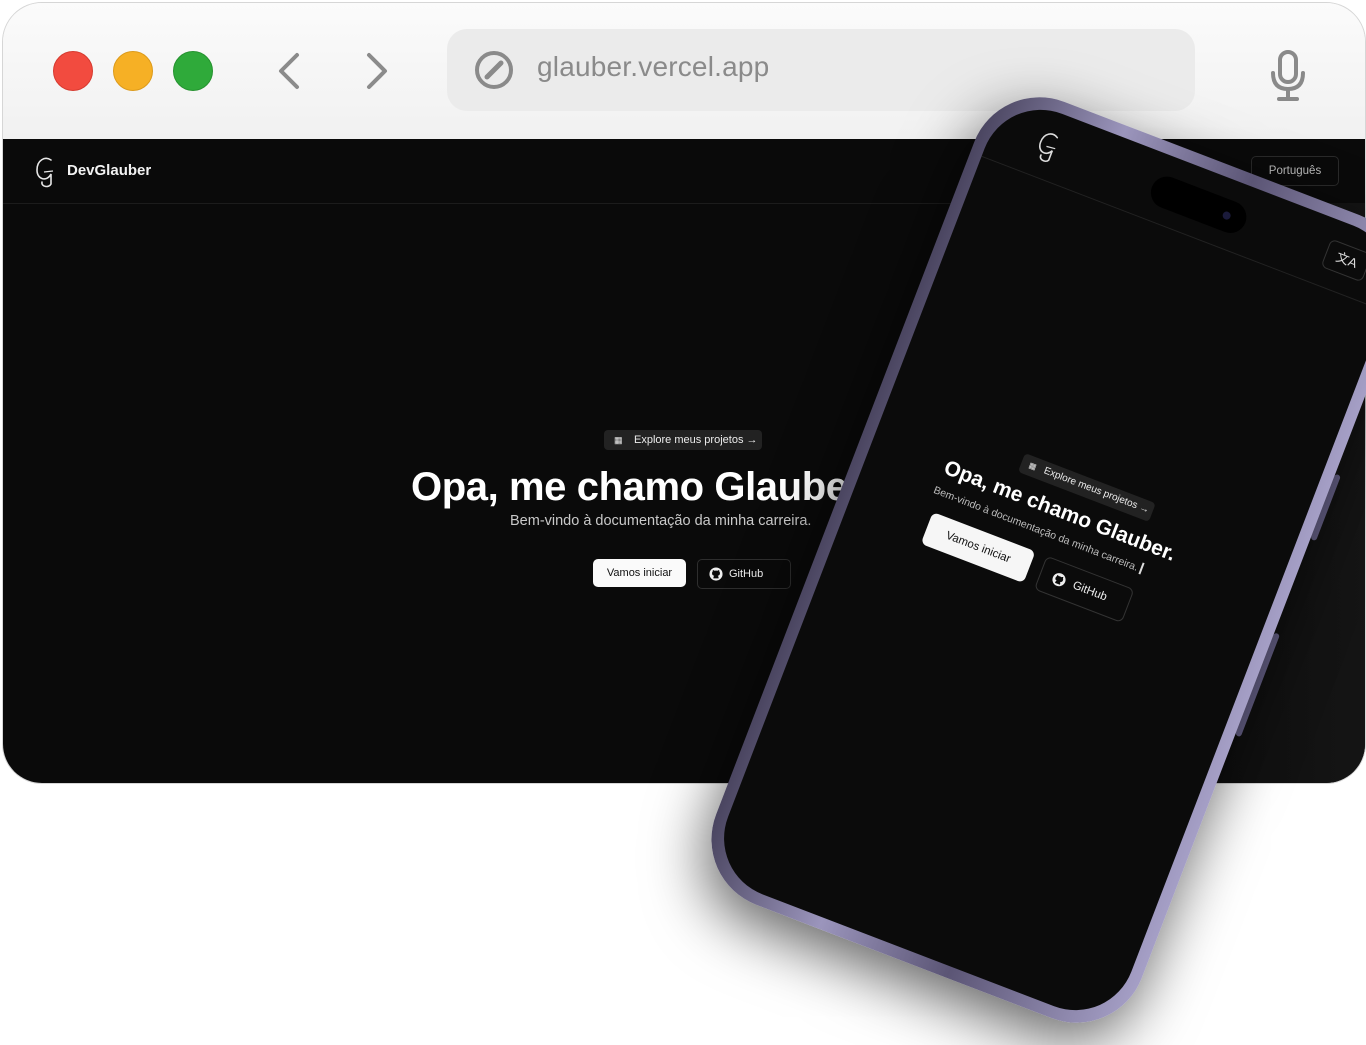 This screenshot has width=1366, height=1045. Describe the element at coordinates (377, 71) in the screenshot. I see `forward-arrow-icon` at that location.